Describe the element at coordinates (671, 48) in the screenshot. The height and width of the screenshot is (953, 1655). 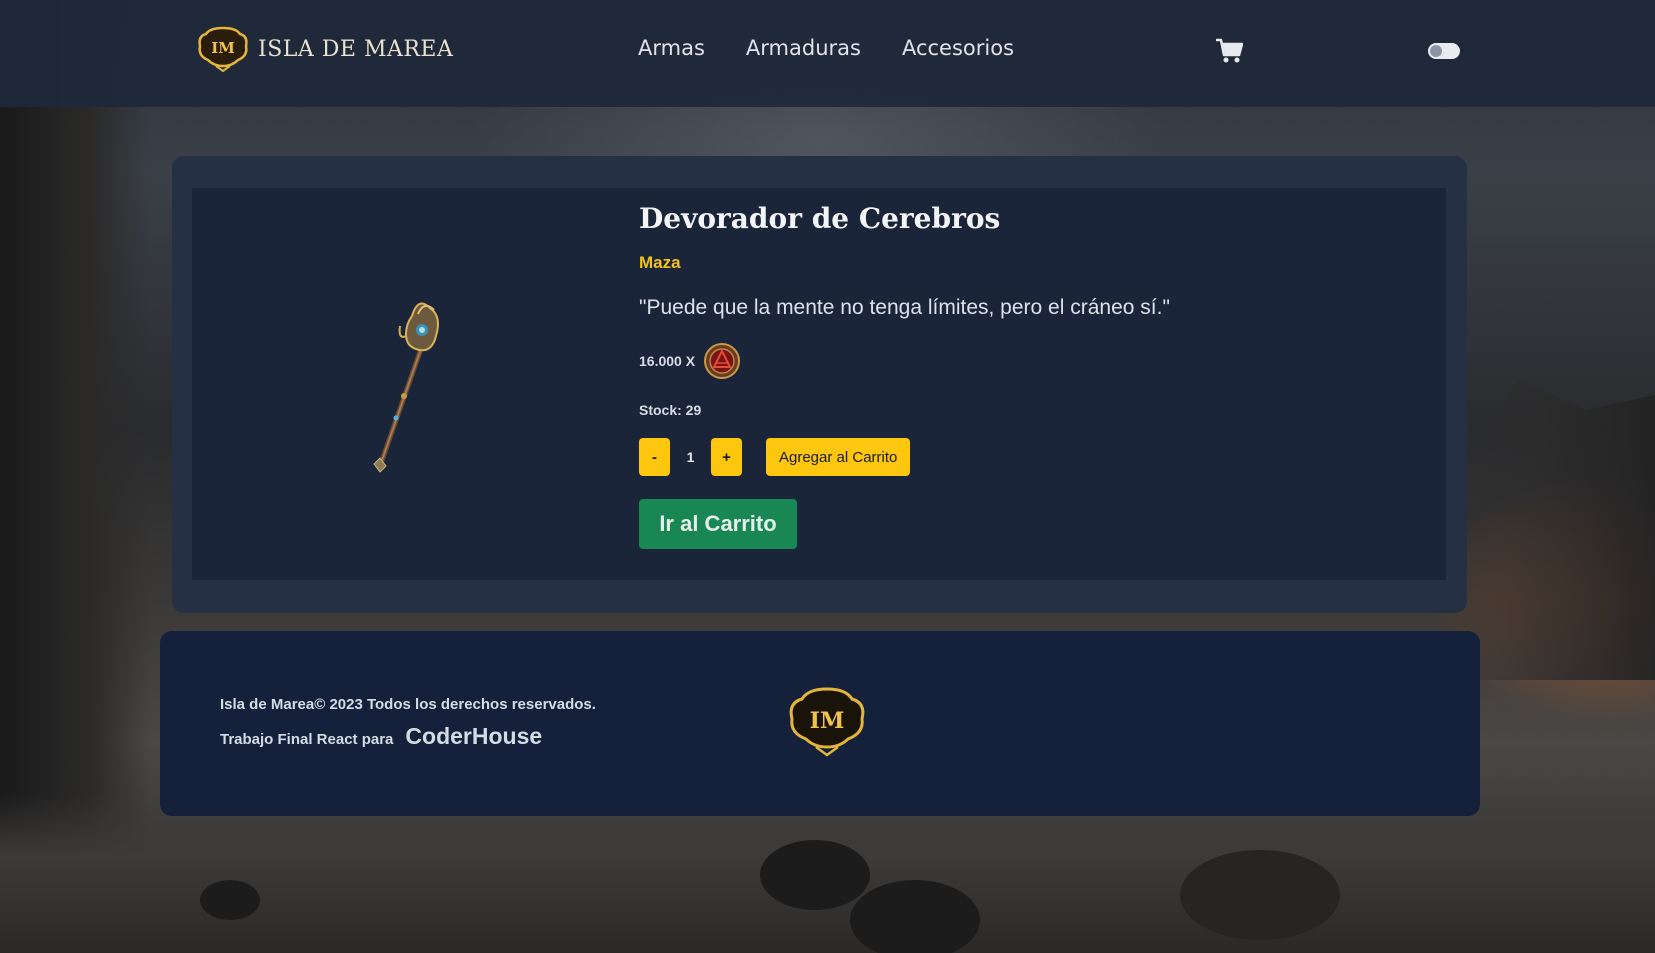
I see `nav-link-armas: Armas` at that location.